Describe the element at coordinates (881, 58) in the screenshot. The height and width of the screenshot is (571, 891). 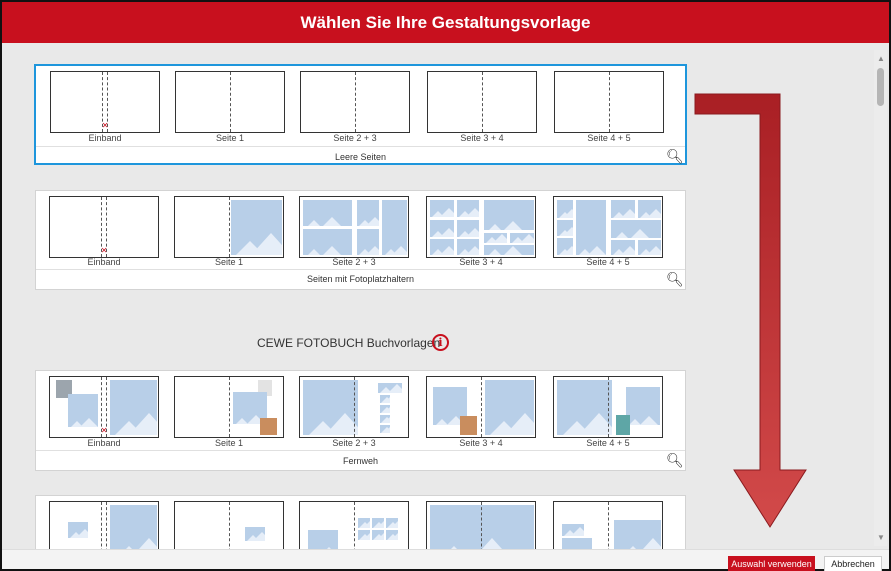
I see `scroll-up-icon: ▲` at that location.